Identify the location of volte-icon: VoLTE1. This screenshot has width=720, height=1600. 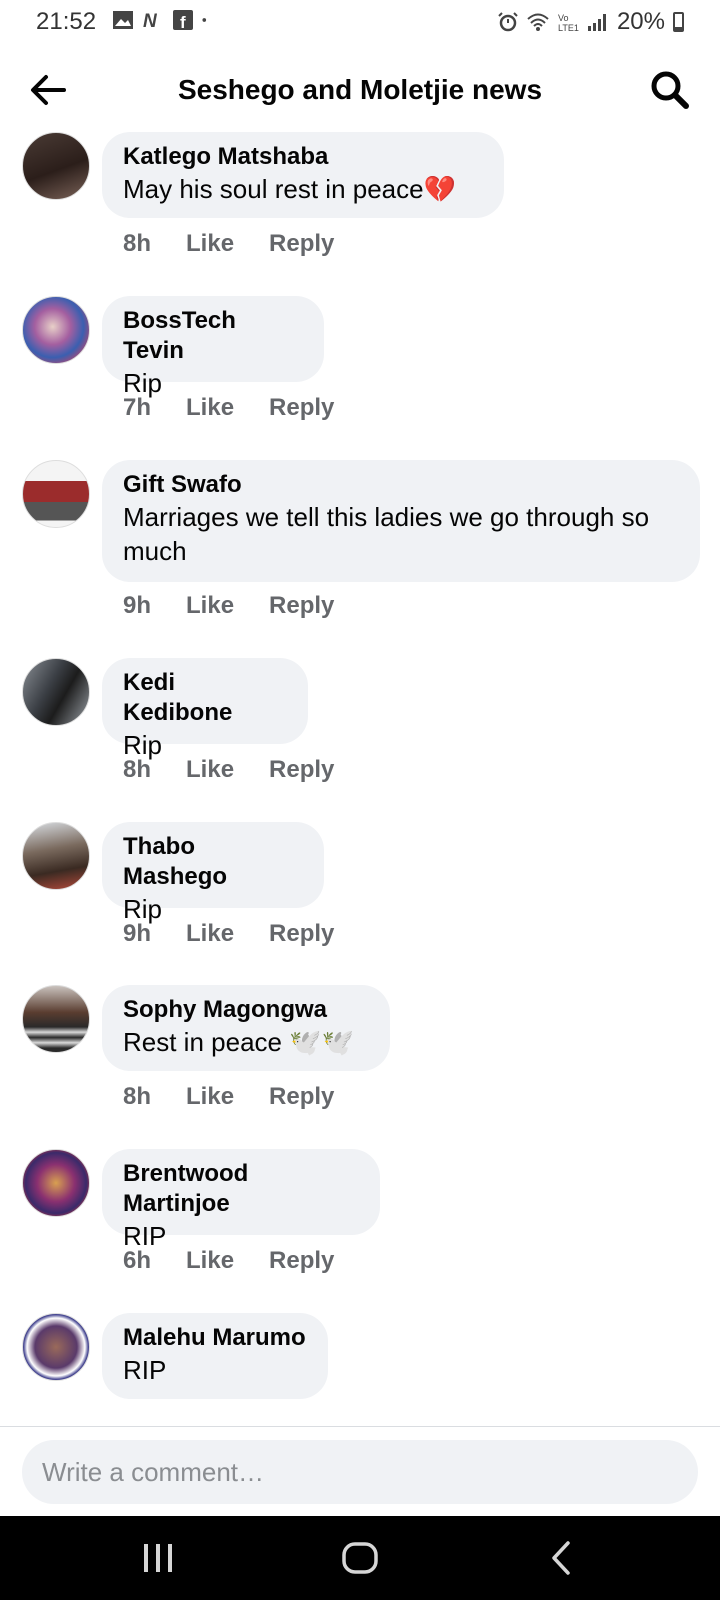
(568, 22).